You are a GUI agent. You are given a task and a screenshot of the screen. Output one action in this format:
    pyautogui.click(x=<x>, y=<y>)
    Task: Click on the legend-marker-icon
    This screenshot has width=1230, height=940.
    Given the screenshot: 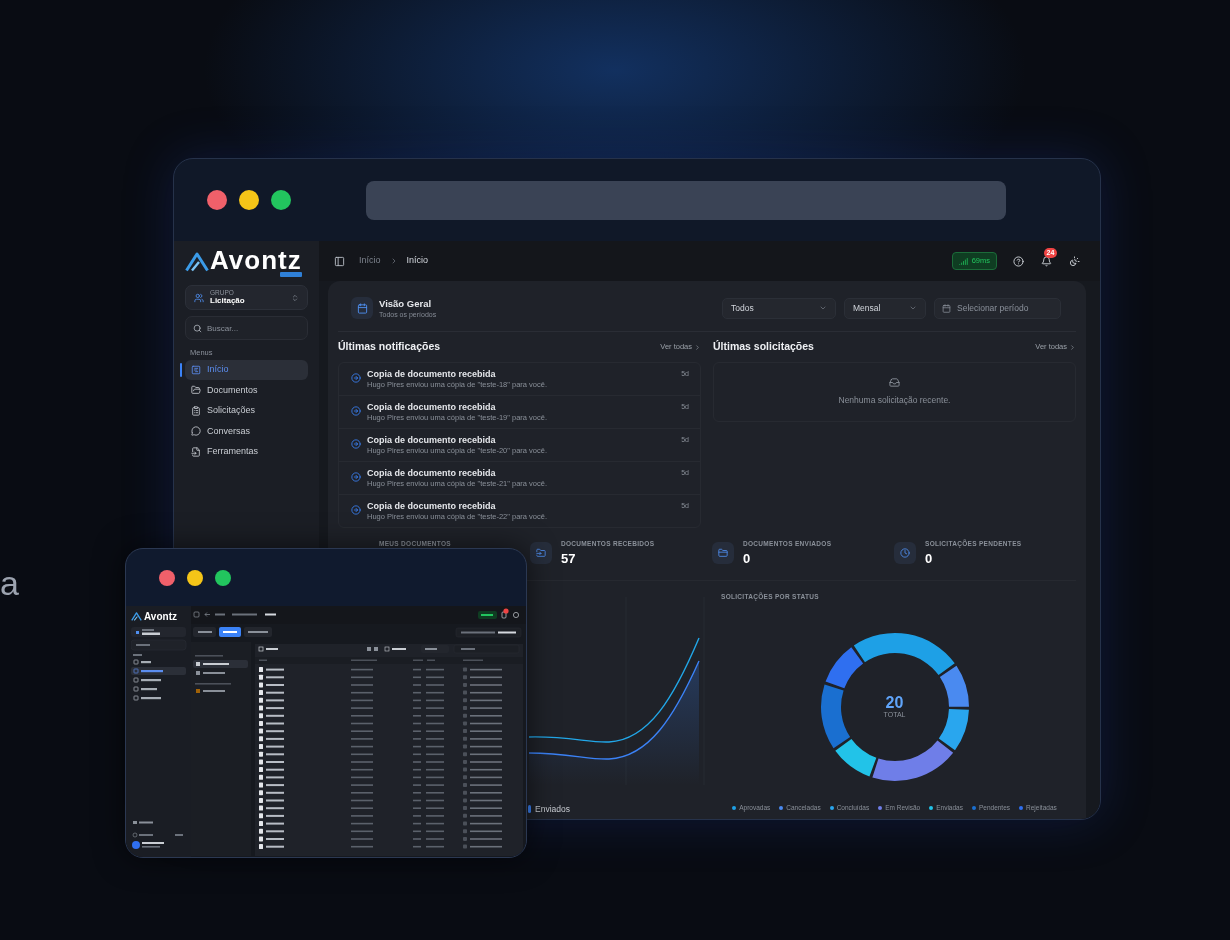 What is the action you would take?
    pyautogui.click(x=529, y=809)
    